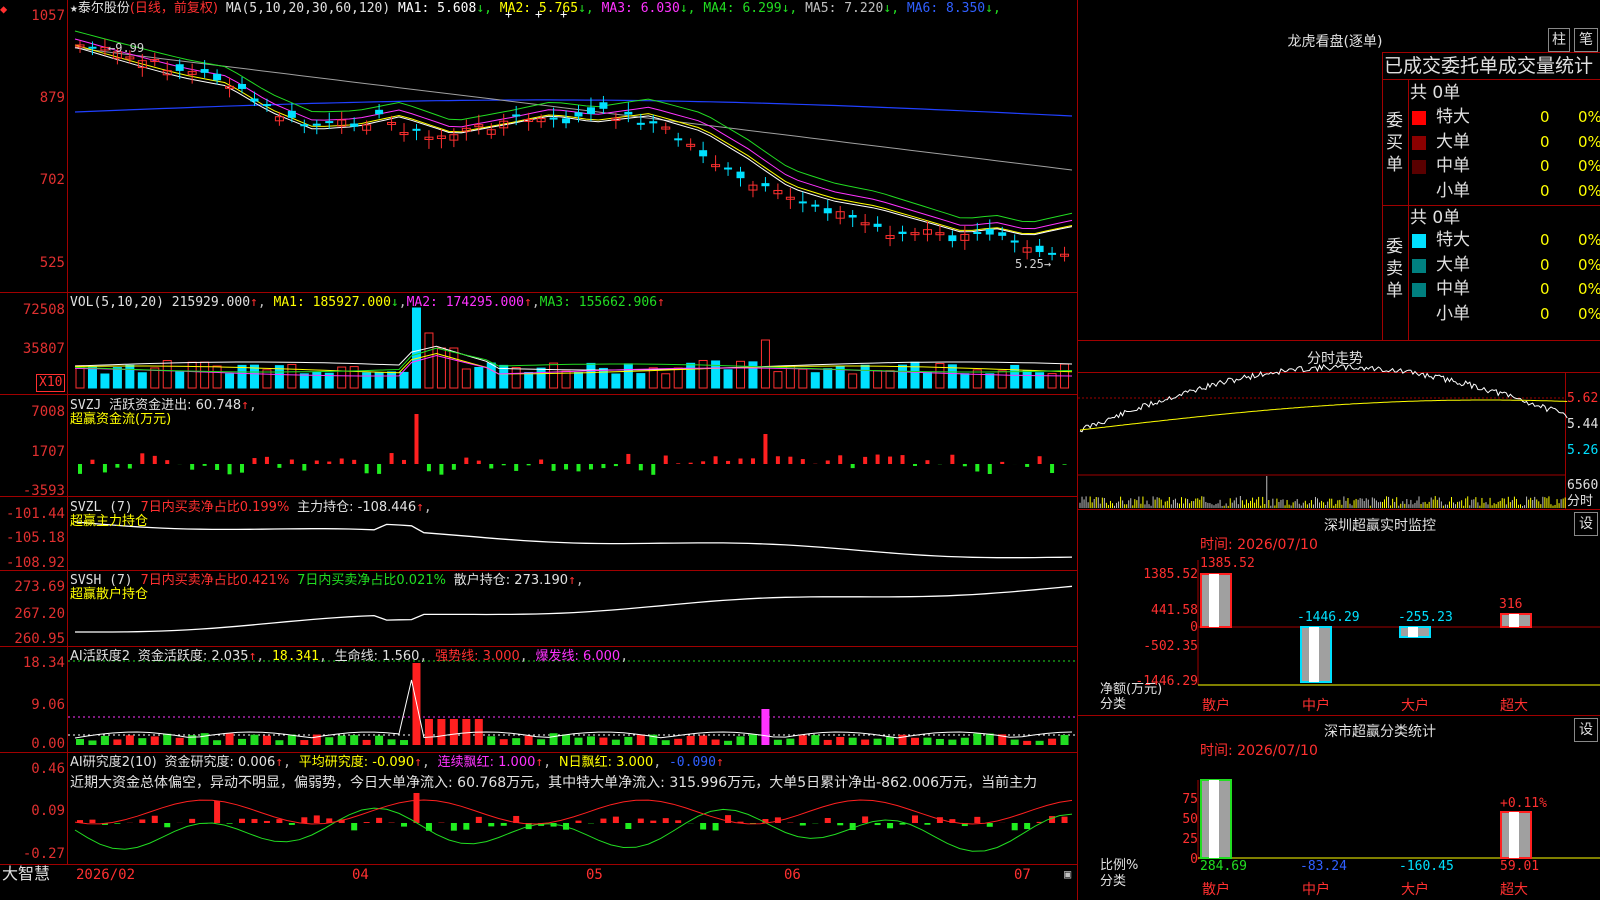  Describe the element at coordinates (35, 538) in the screenshot. I see `svzl-axis-label: -105.18` at that location.